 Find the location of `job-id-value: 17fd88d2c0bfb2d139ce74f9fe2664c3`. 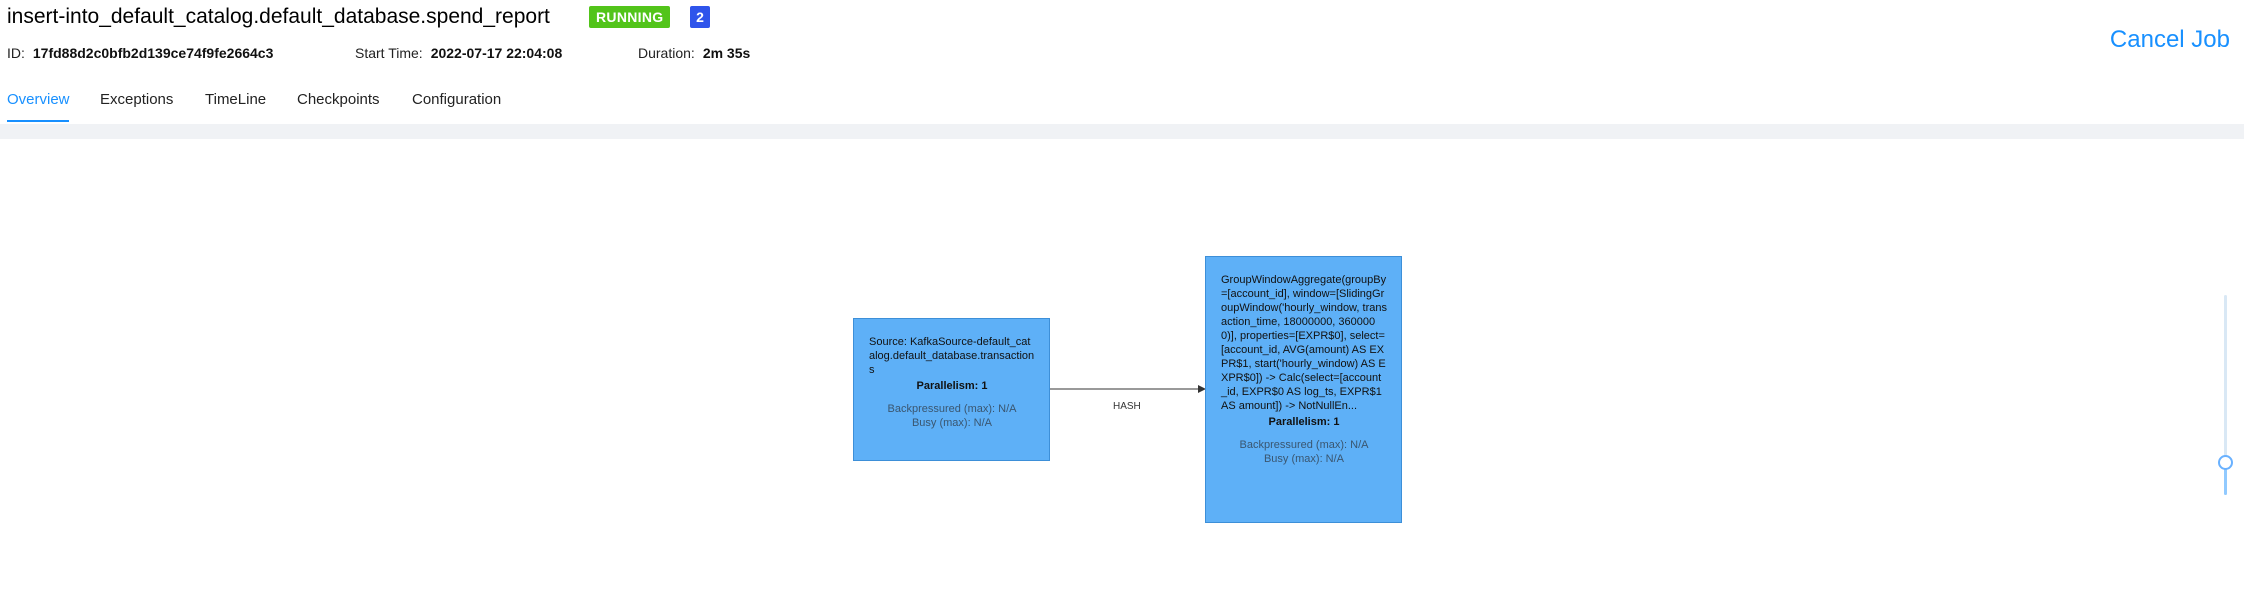

job-id-value: 17fd88d2c0bfb2d139ce74f9fe2664c3 is located at coordinates (153, 53).